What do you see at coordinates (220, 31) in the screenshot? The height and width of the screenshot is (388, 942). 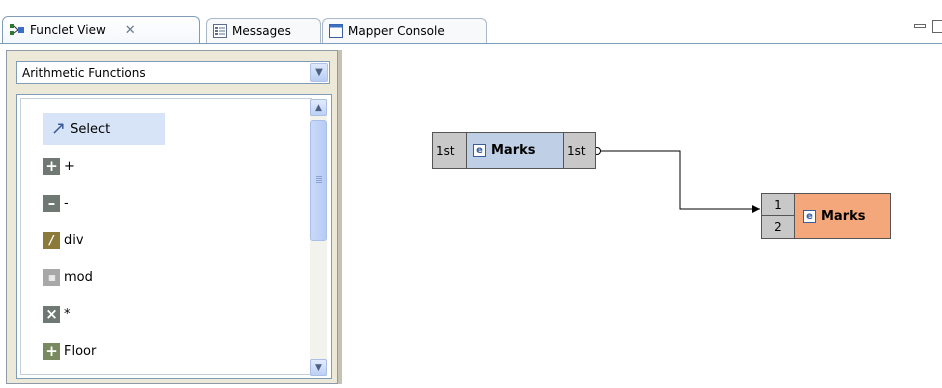 I see `messages-icon` at bounding box center [220, 31].